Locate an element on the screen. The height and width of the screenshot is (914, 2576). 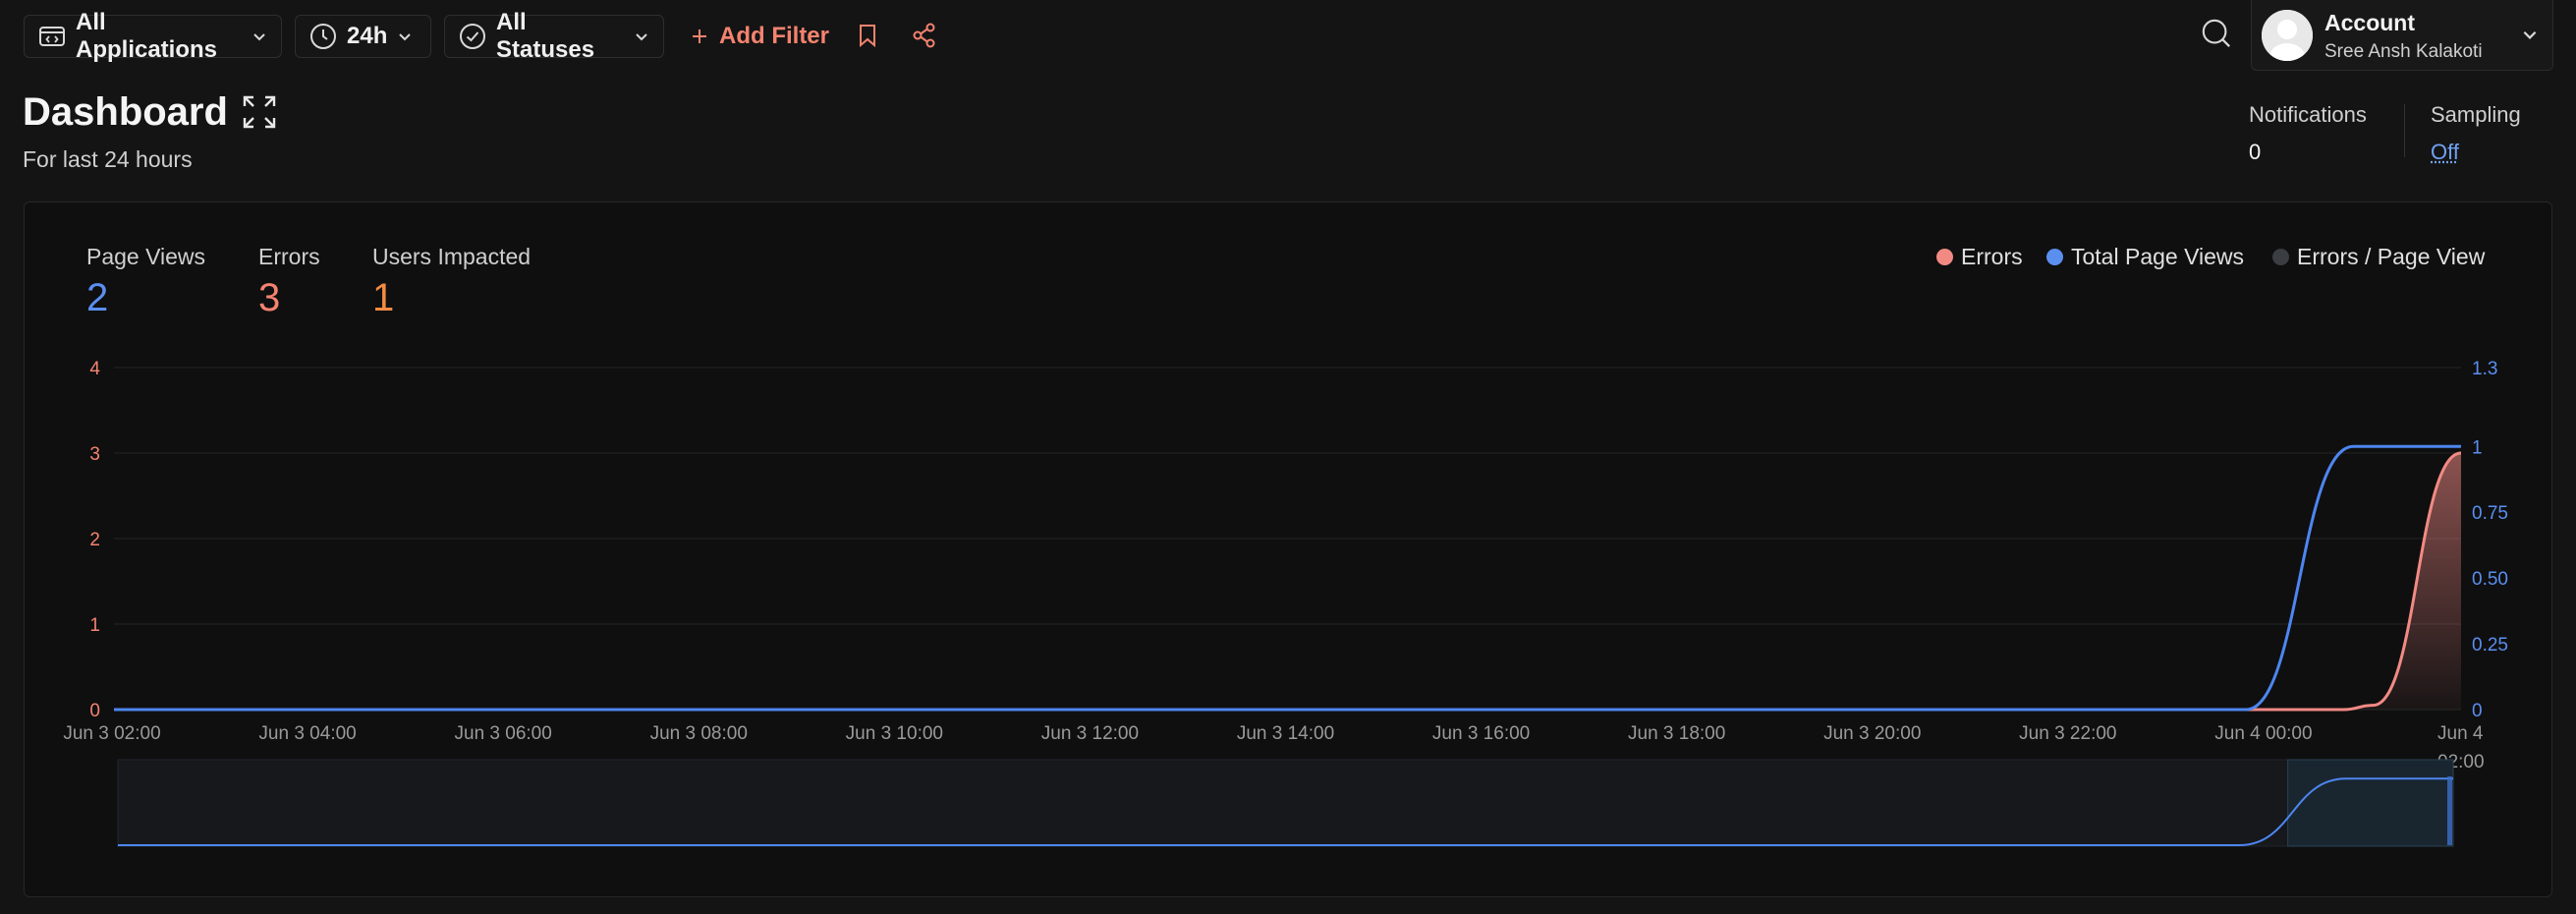
y-right-tick-label: 0.75 is located at coordinates (2490, 513).